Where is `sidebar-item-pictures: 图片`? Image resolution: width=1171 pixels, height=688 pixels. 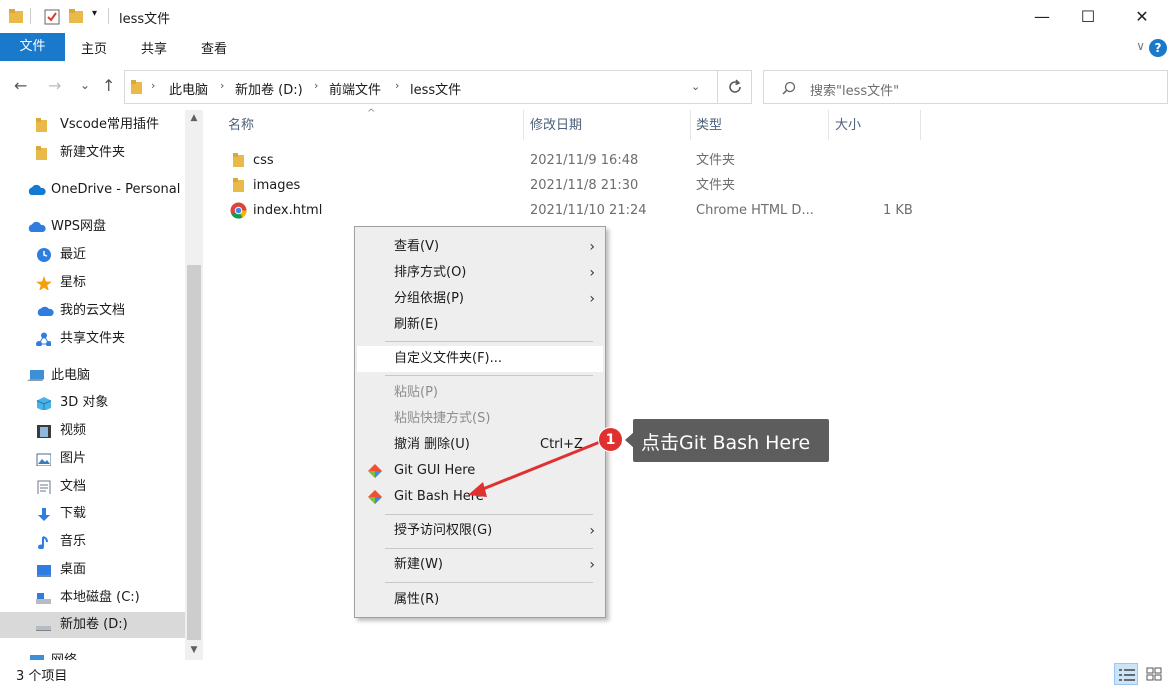 sidebar-item-pictures: 图片 is located at coordinates (111, 459).